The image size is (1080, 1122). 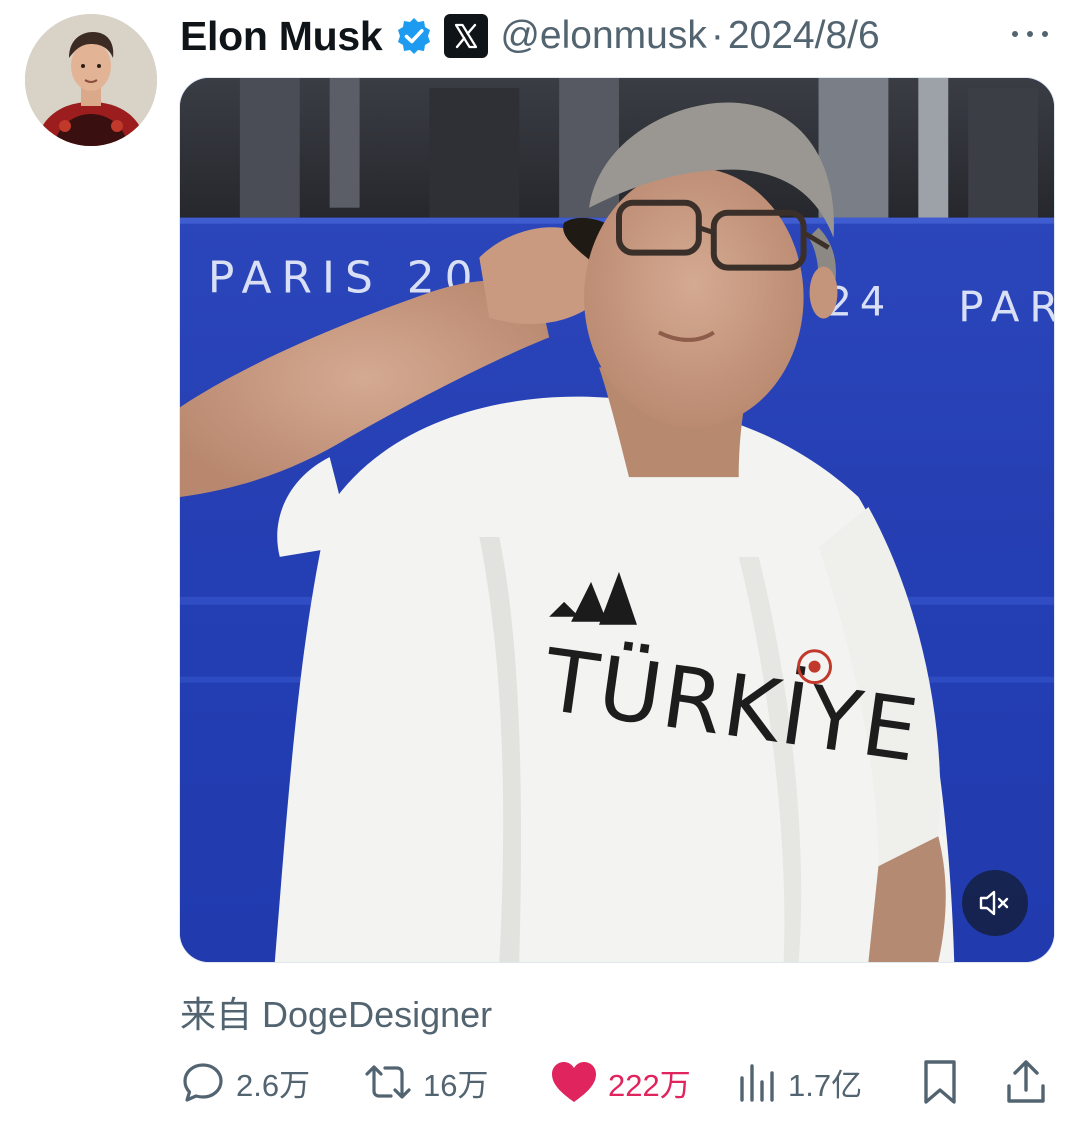 I want to click on author-handle: @elonmusk, so click(x=603, y=36).